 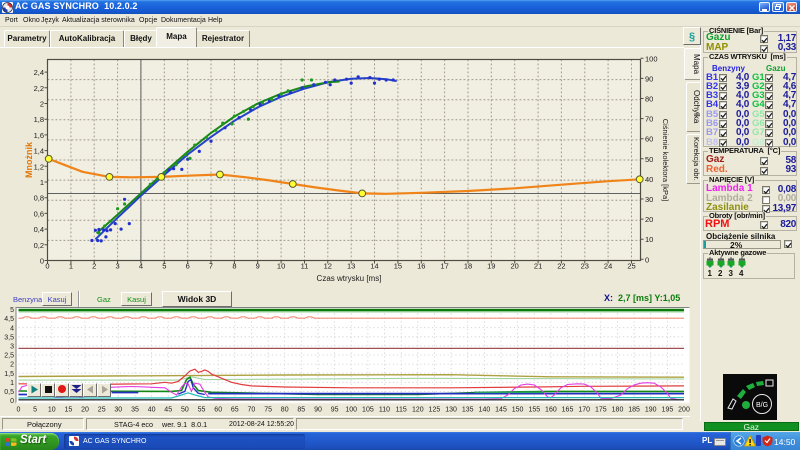 What do you see at coordinates (211, 266) in the screenshot?
I see `svg-text: 7` at bounding box center [211, 266].